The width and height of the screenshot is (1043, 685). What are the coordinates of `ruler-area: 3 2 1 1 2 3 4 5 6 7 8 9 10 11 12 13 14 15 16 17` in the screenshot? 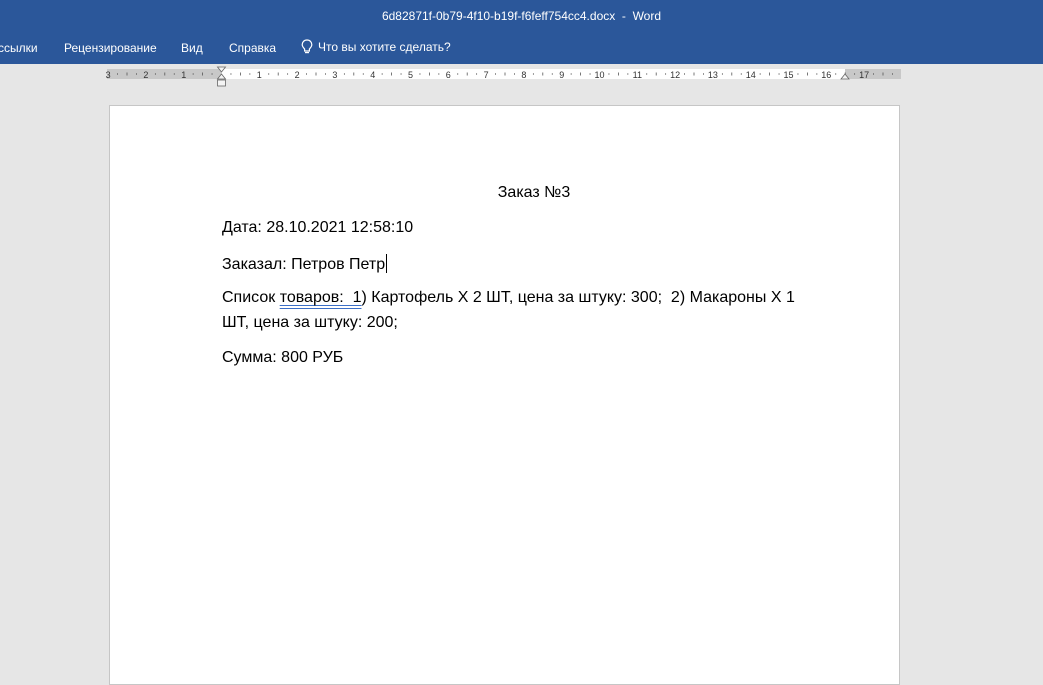 It's located at (521, 79).